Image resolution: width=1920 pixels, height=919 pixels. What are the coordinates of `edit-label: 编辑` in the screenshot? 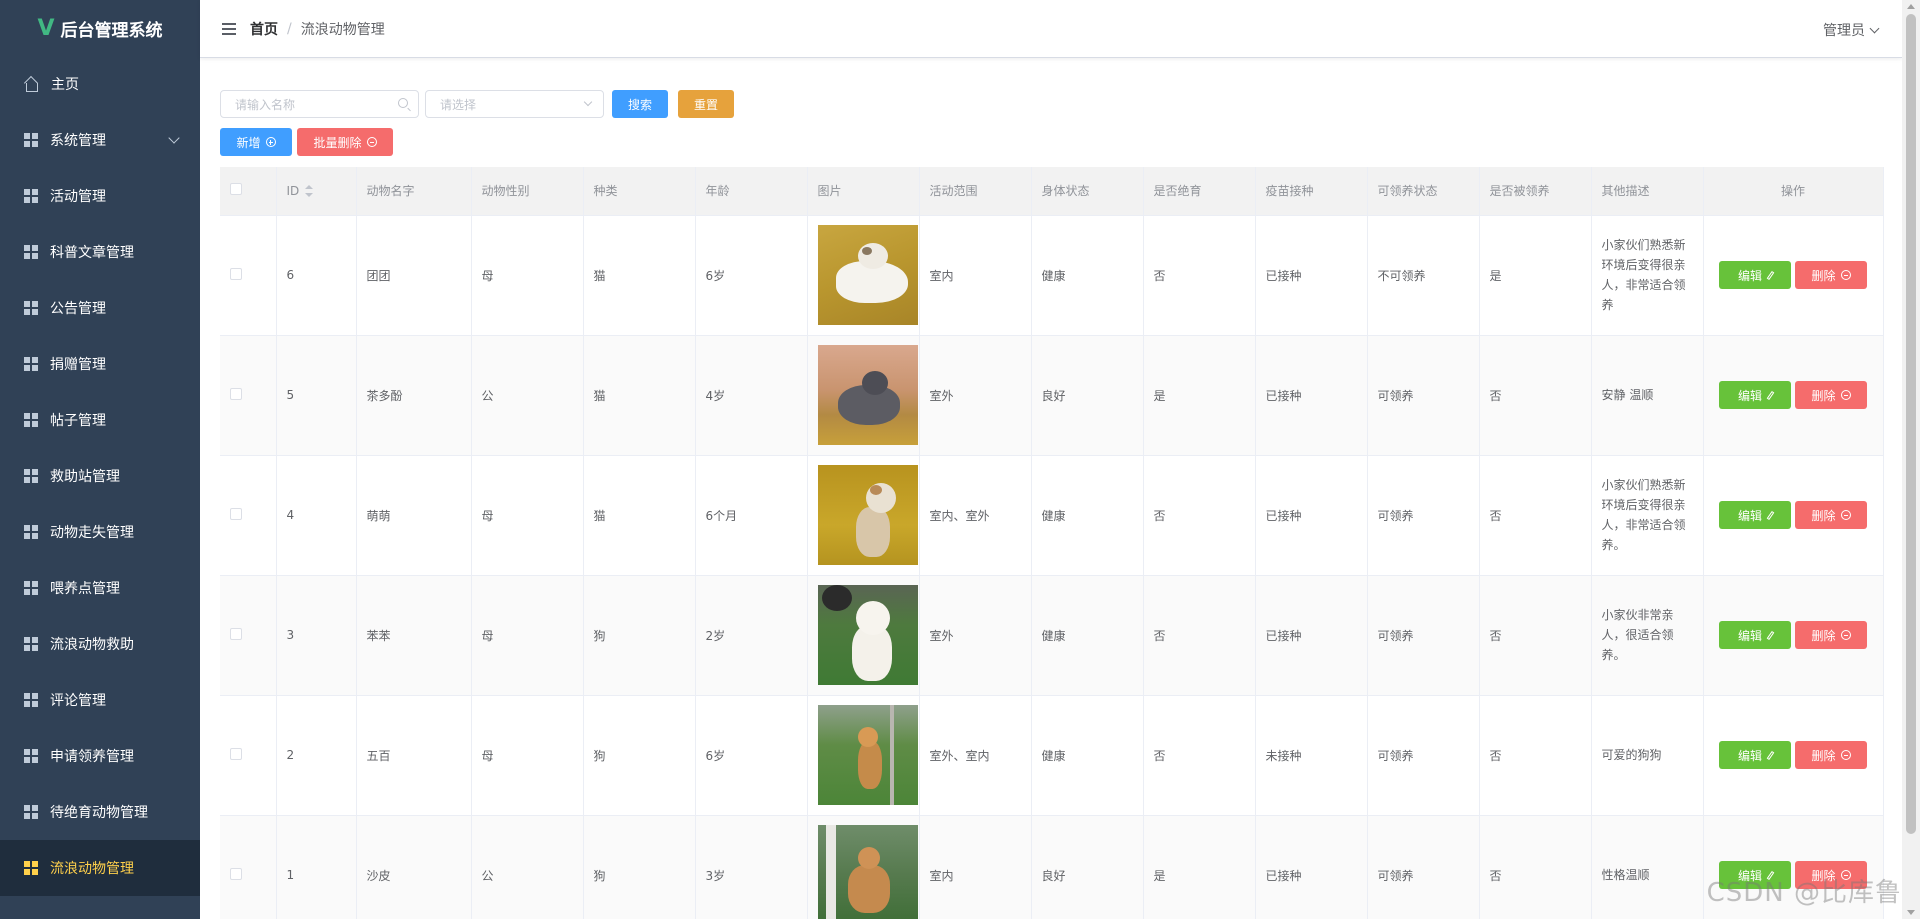 It's located at (1749, 395).